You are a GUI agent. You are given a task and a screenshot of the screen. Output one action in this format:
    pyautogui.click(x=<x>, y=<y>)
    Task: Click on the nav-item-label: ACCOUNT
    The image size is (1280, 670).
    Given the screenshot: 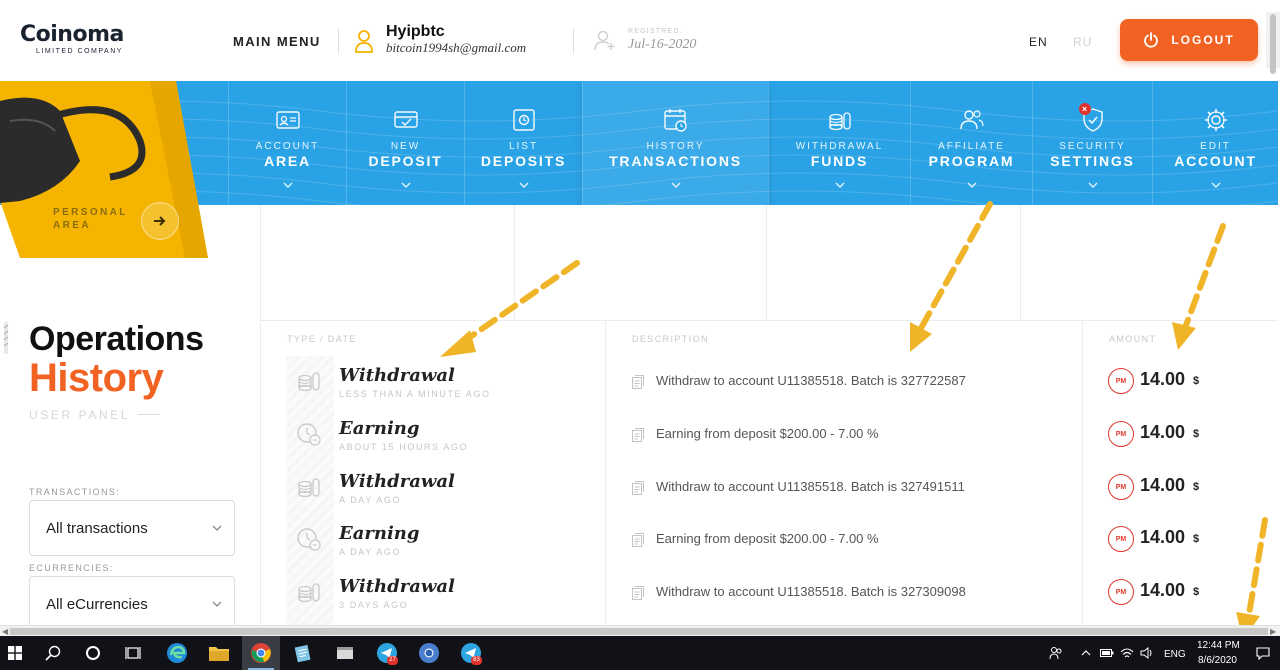 What is the action you would take?
    pyautogui.click(x=1215, y=161)
    